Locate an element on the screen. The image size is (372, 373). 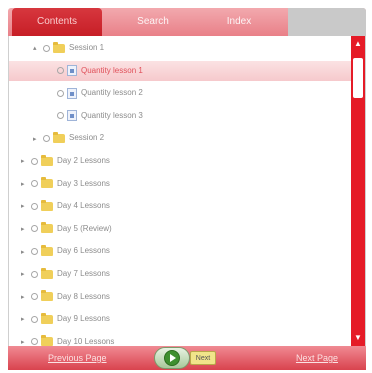
tree-item-label: Day 6 Lessons is located at coordinates (83, 251).